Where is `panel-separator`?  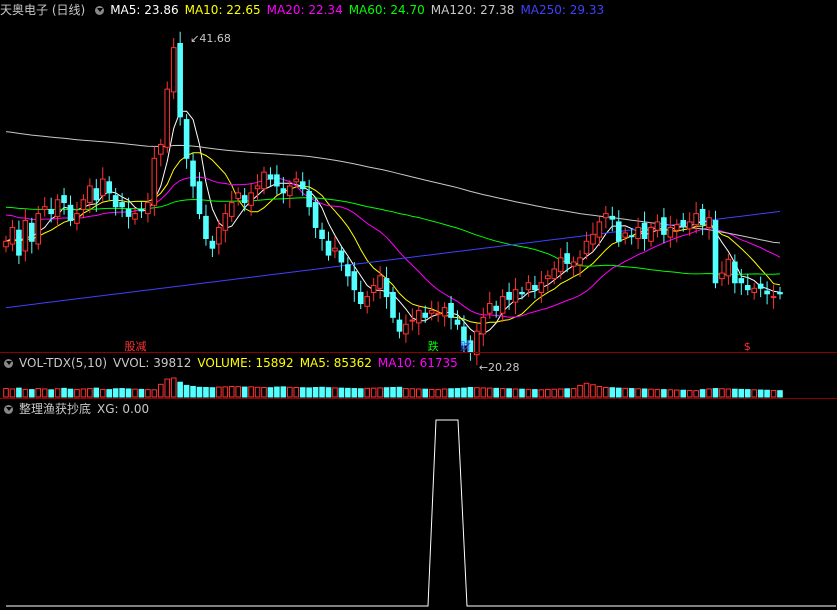 panel-separator is located at coordinates (418, 352).